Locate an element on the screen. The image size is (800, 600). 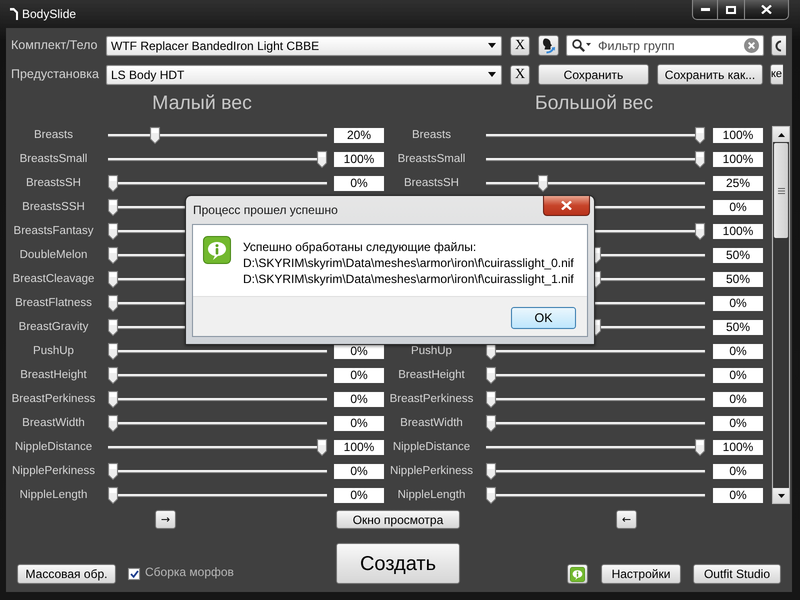
scroll-up-button is located at coordinates (781, 134).